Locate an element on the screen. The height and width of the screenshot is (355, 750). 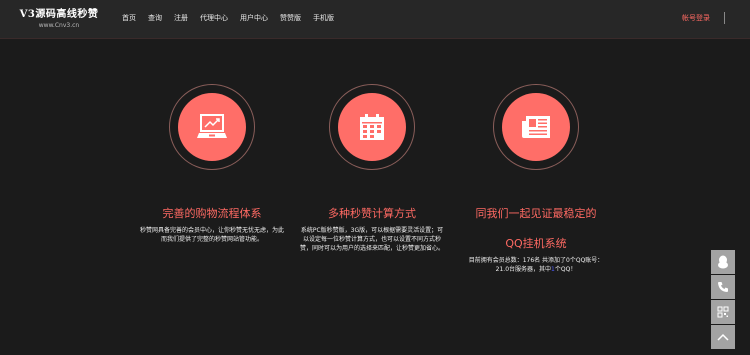
feature-title: 同我们一起见证最稳定的 QQ挂机系统 is located at coordinates (536, 229).